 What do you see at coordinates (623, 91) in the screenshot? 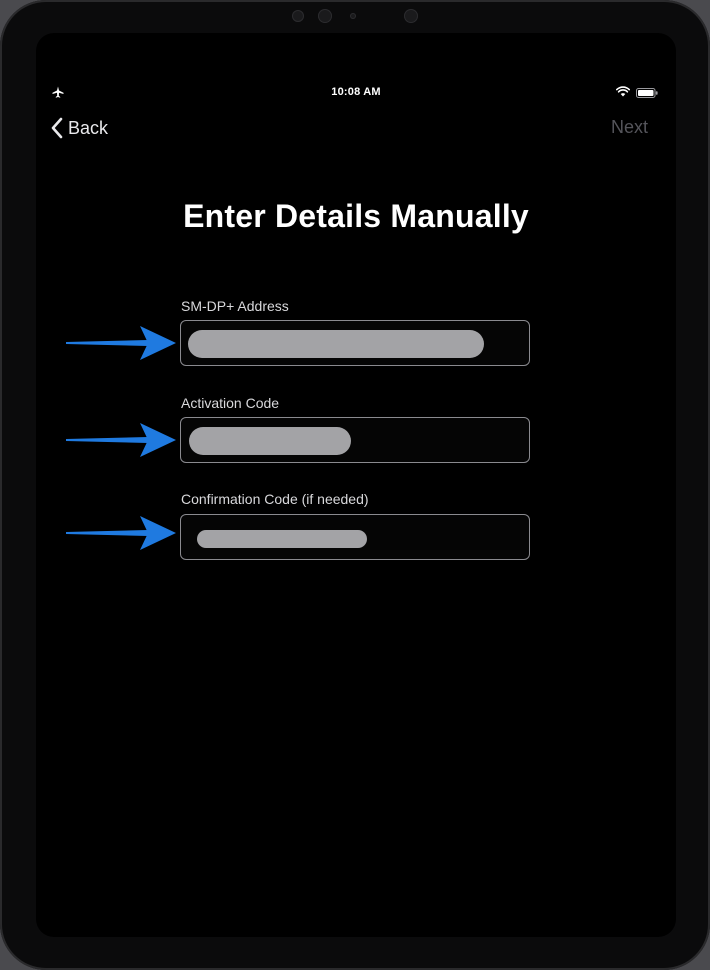
I see `wifi-icon` at bounding box center [623, 91].